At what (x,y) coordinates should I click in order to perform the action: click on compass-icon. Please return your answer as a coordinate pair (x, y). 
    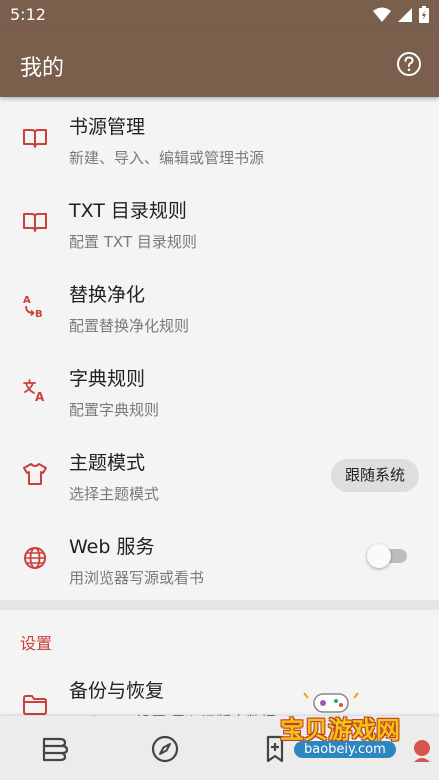
    Looking at the image, I should click on (165, 749).